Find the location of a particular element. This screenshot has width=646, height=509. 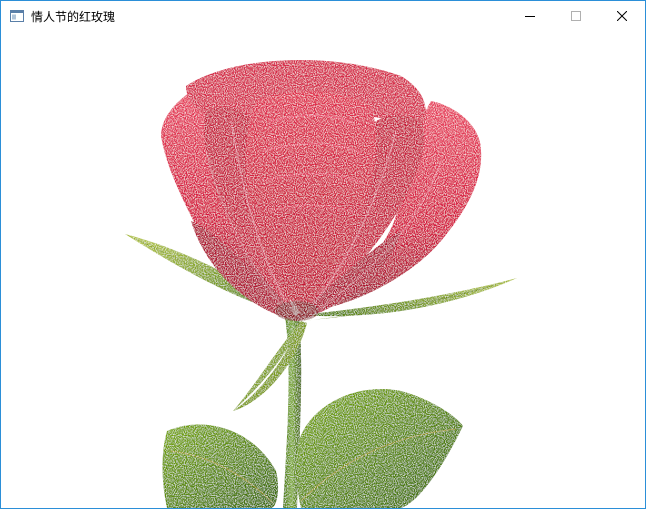

maximize-icon is located at coordinates (576, 16).